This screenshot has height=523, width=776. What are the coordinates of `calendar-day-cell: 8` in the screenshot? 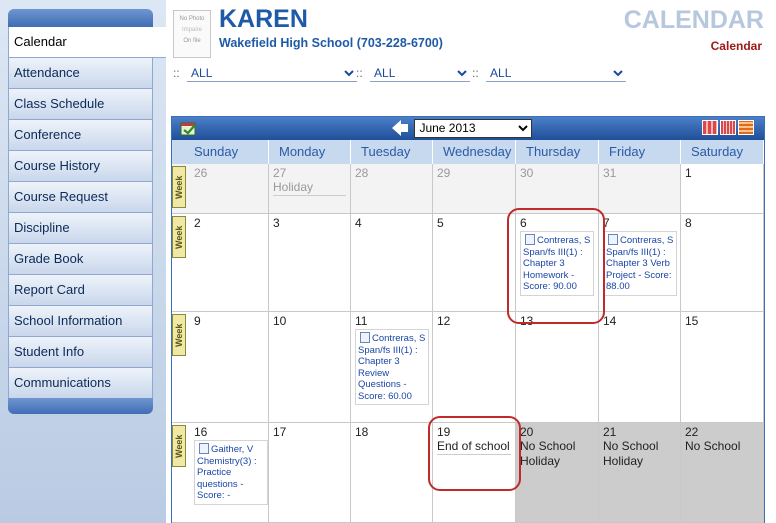 It's located at (722, 263).